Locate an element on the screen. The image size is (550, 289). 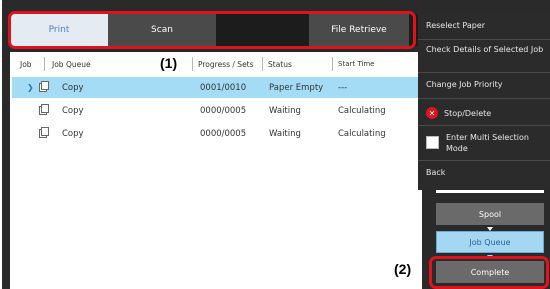
expand-chevron-icon: ❯ is located at coordinates (30, 87).